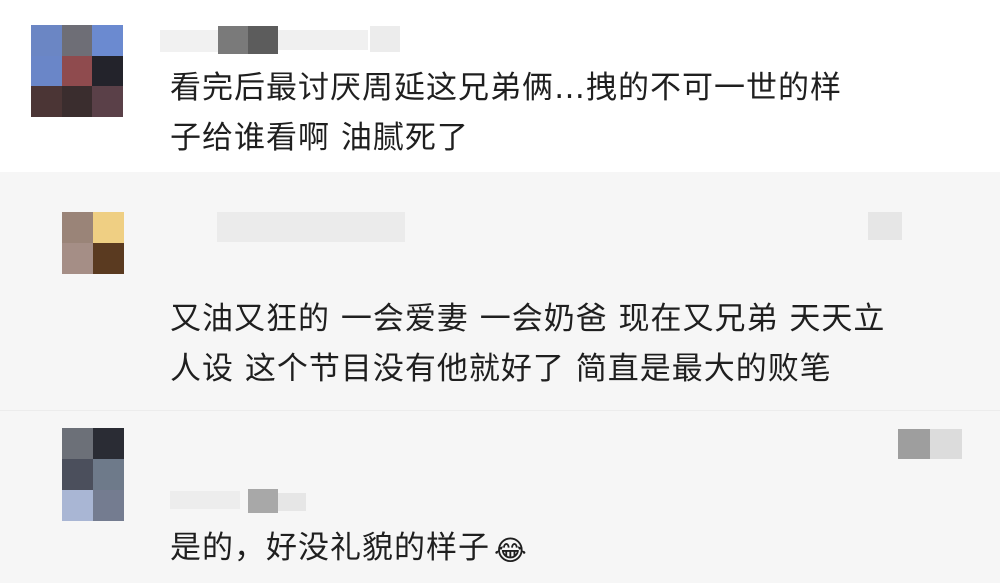 Image resolution: width=1000 pixels, height=583 pixels. I want to click on comment-text: 是的，好没礼貌的样子 😂, so click(565, 549).